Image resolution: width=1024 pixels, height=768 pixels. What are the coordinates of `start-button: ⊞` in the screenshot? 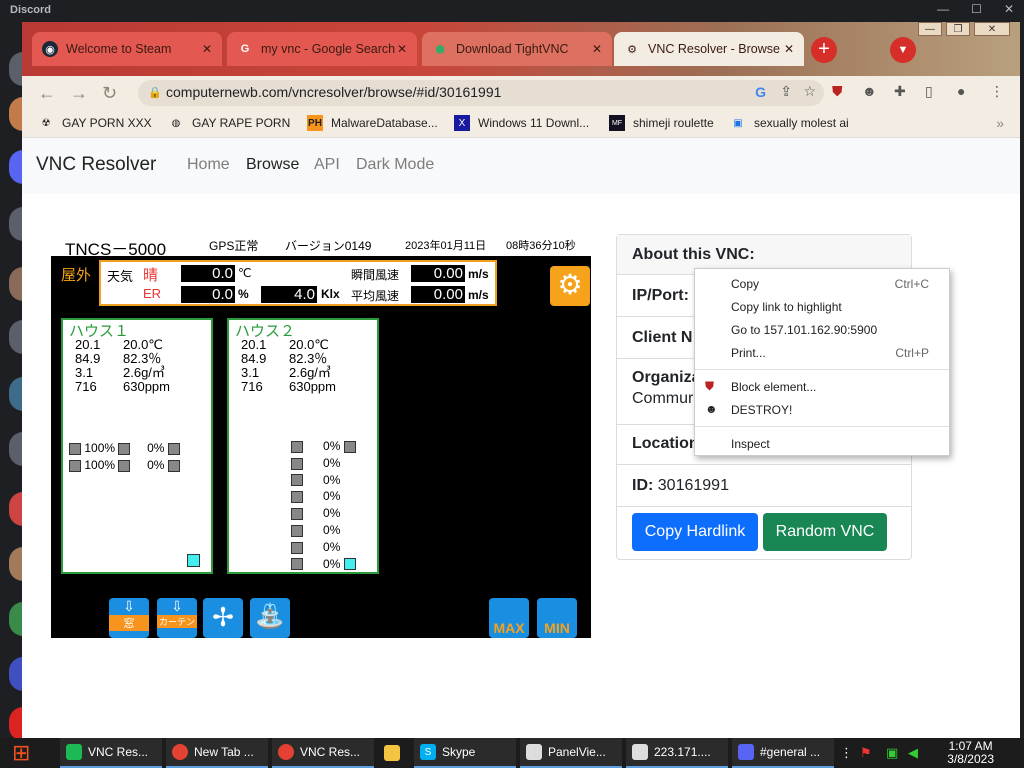 It's located at (26, 753).